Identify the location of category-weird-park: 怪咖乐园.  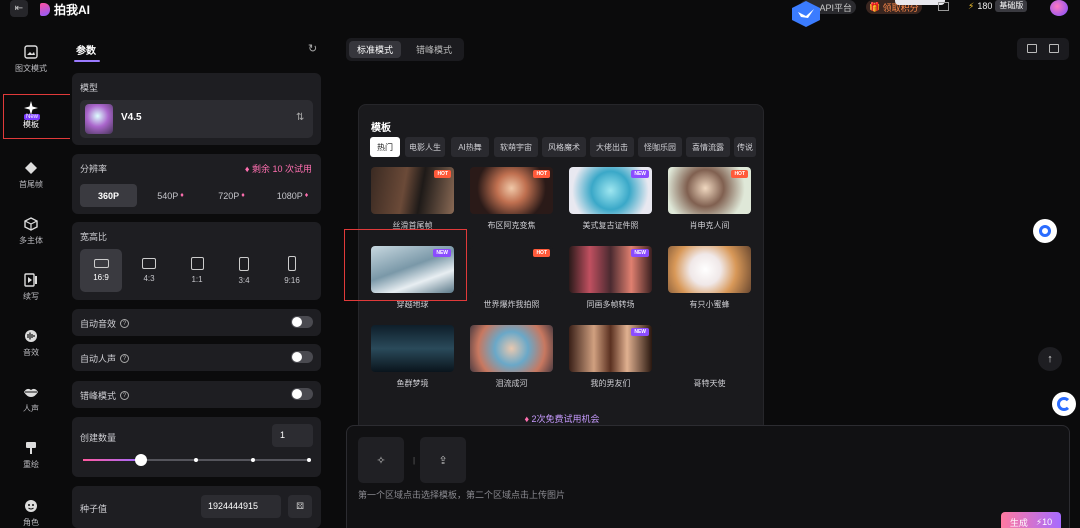
(660, 147).